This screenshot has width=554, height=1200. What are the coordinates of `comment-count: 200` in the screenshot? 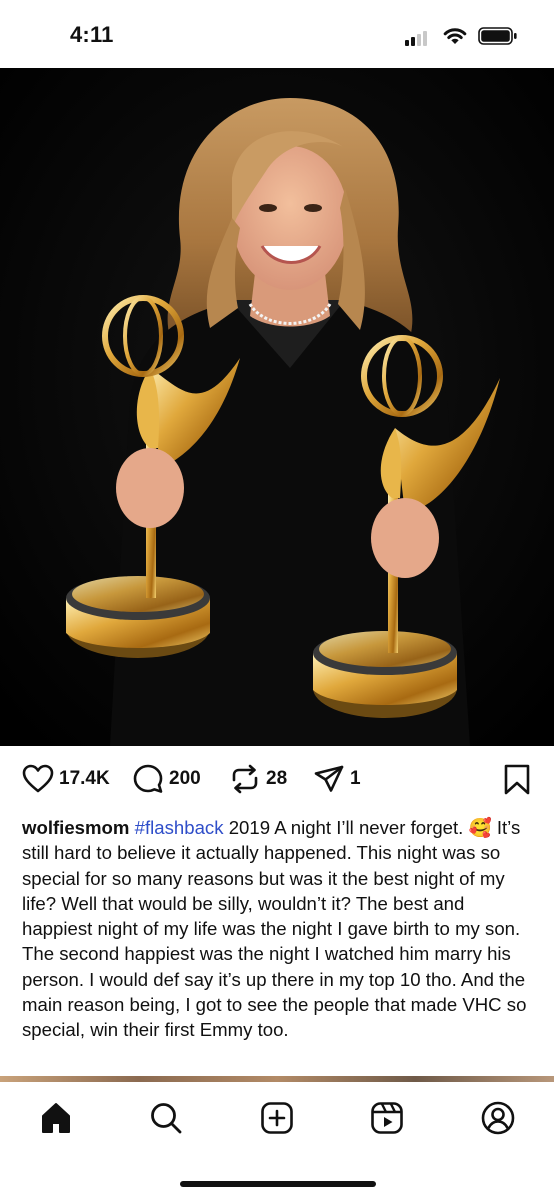 It's located at (185, 778).